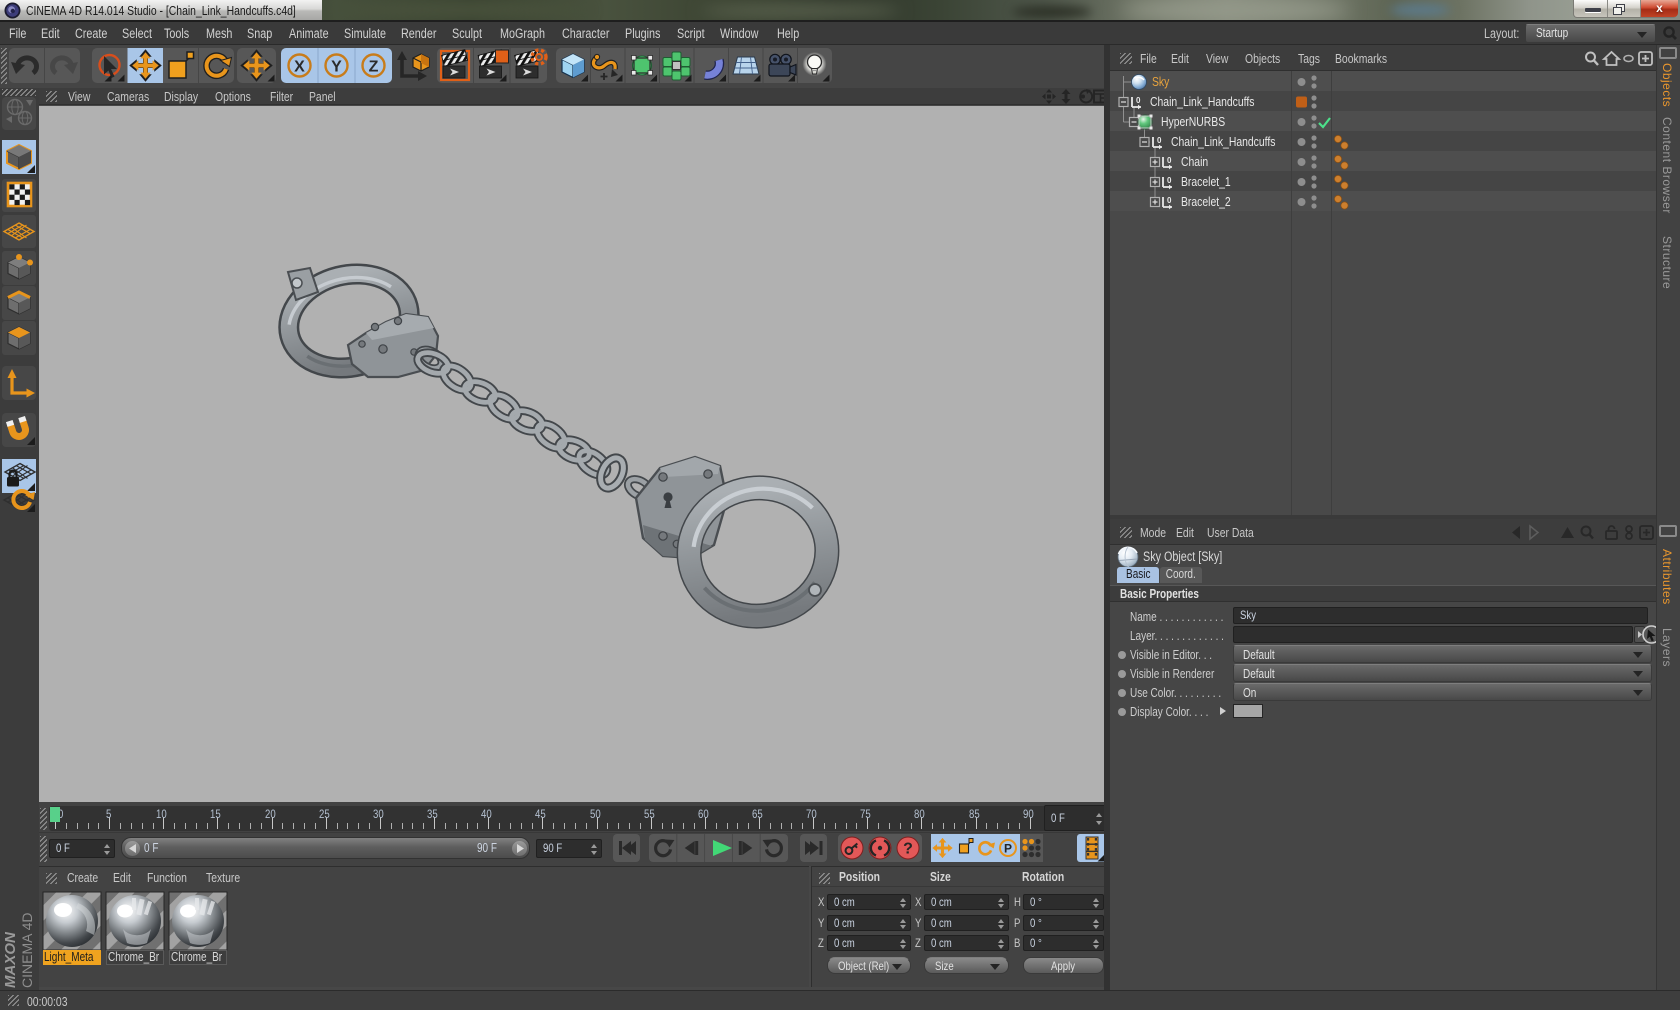 The height and width of the screenshot is (1010, 1680). I want to click on svg-text: X, so click(299, 67).